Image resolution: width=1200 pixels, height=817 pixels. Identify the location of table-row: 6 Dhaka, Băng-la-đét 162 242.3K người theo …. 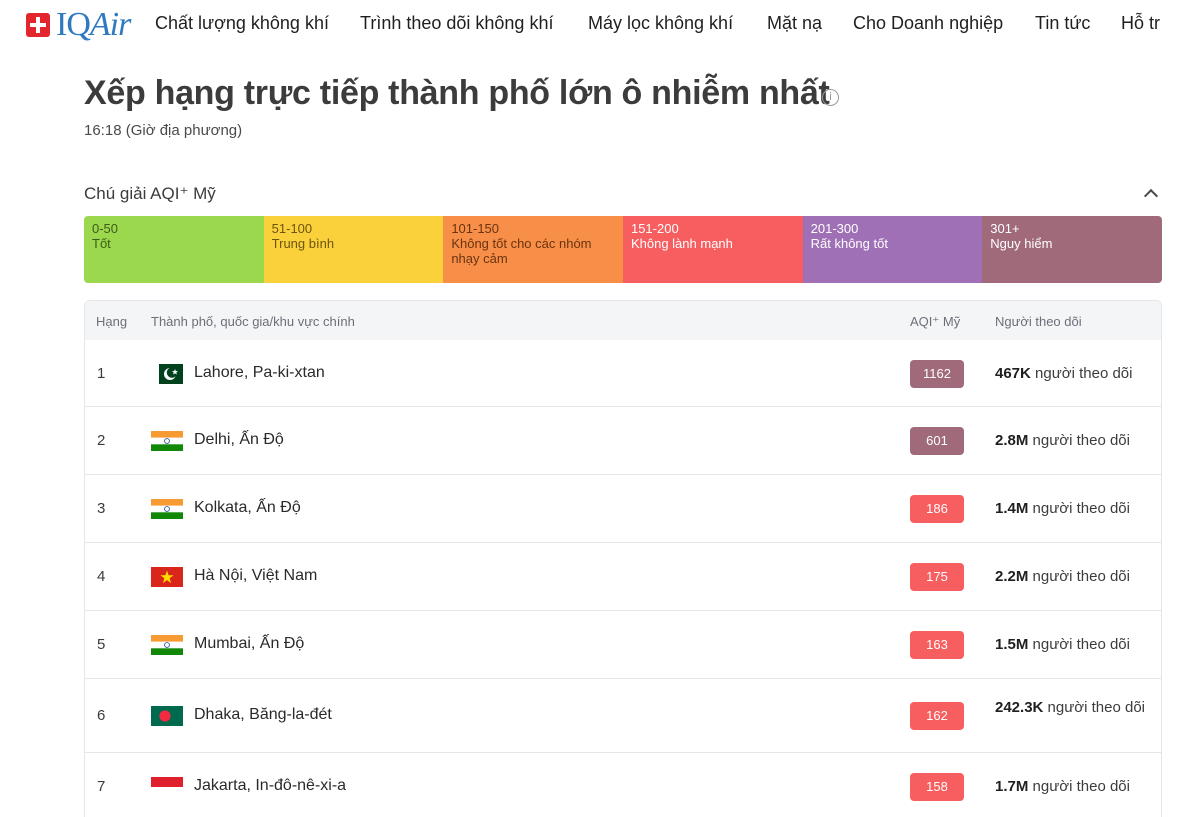
(623, 716).